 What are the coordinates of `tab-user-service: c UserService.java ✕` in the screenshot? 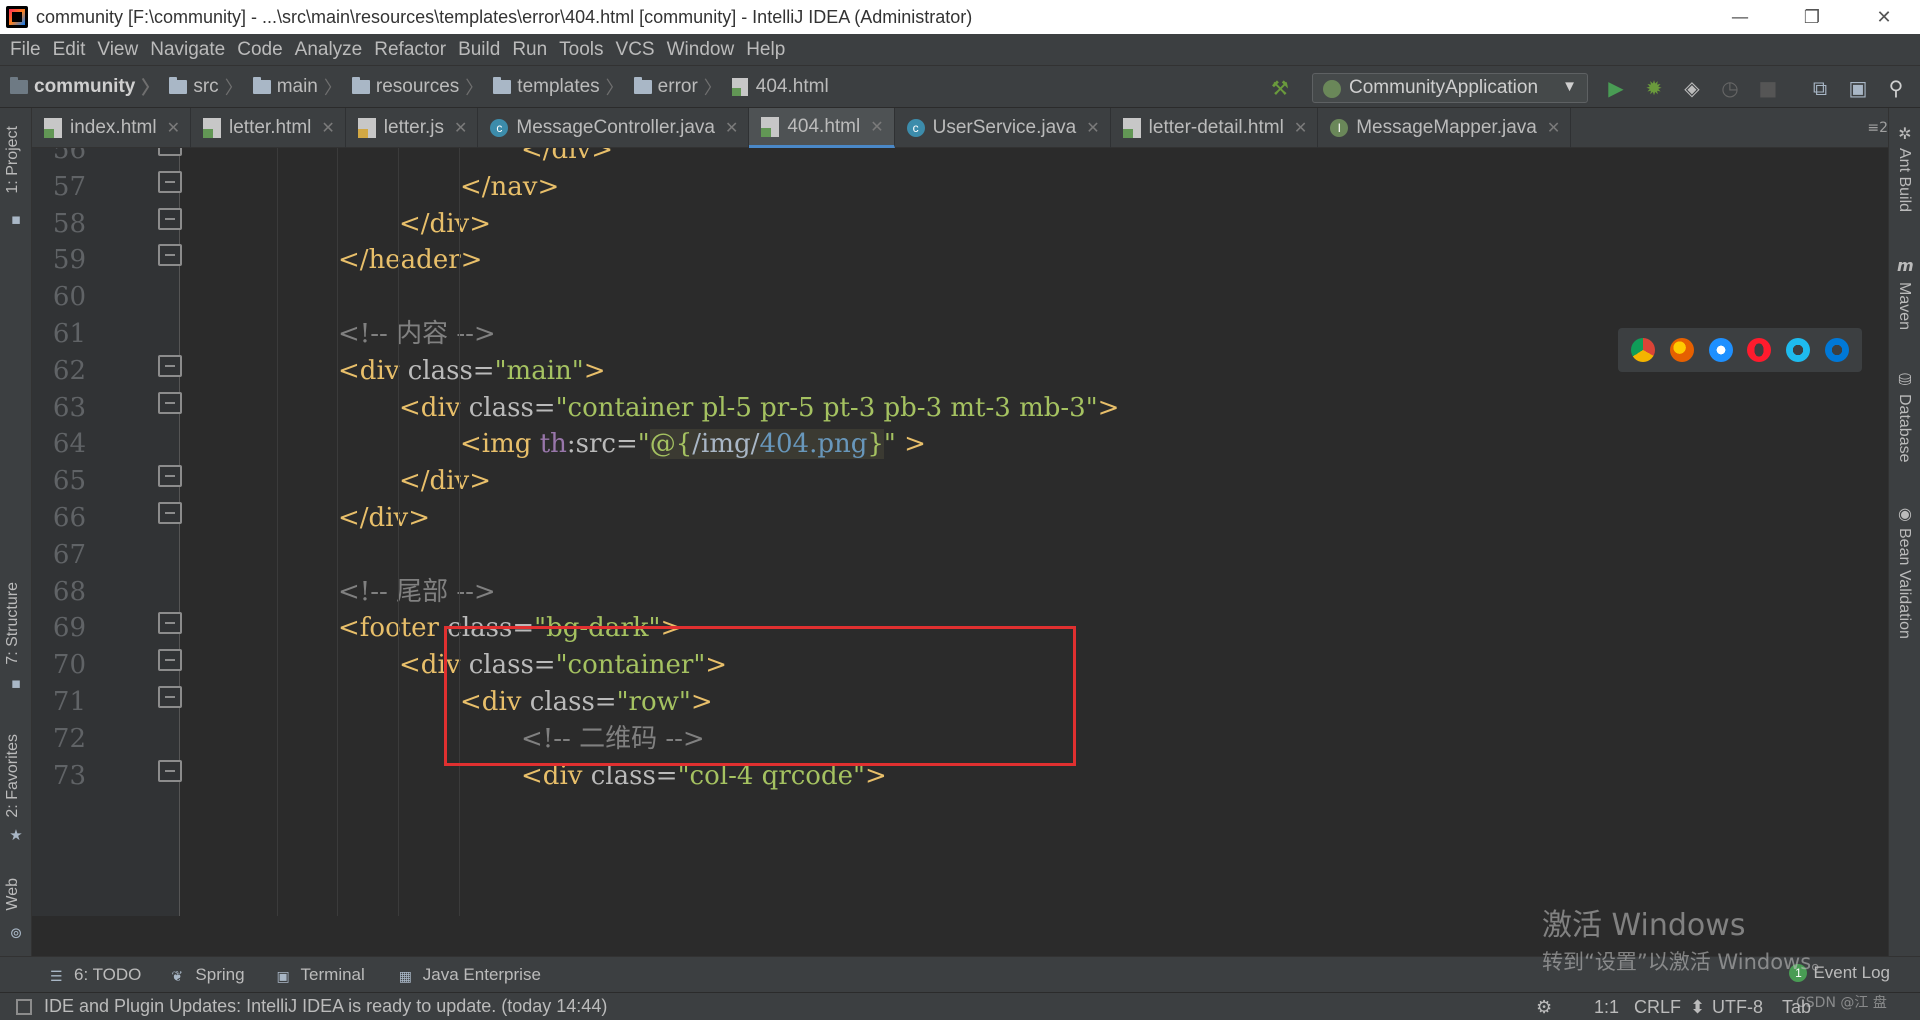 It's located at (1003, 128).